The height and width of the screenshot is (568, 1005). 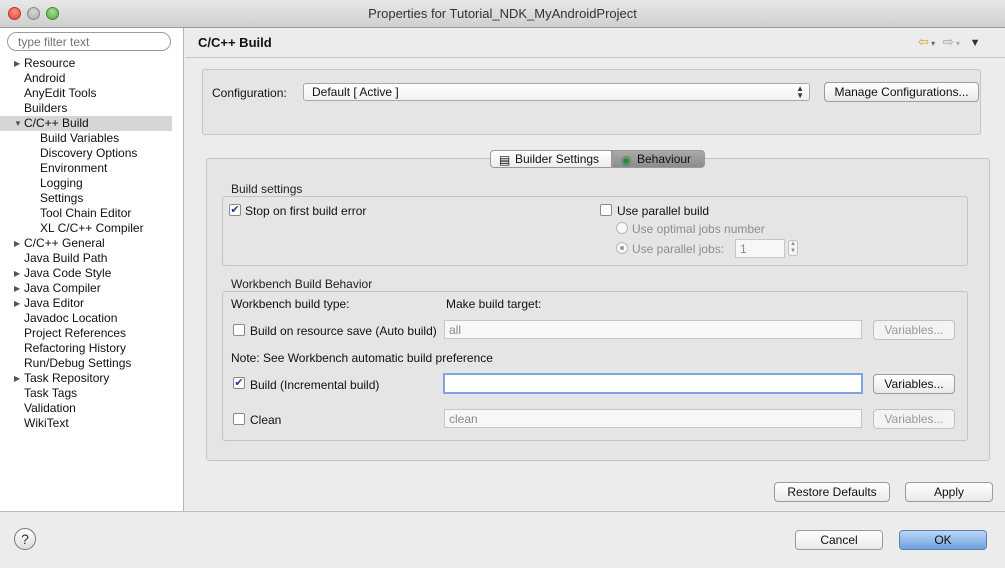 I want to click on sidebar-item: XL C/C++ Compiler, so click(x=86, y=228).